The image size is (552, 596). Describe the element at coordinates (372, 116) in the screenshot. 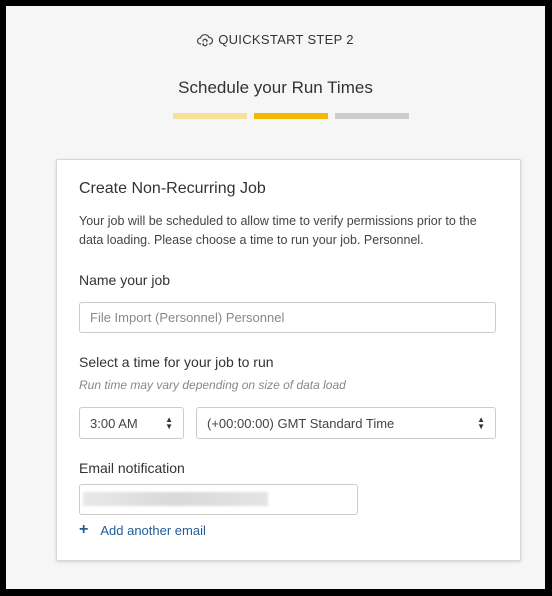

I see `progress-segment-upcoming` at that location.